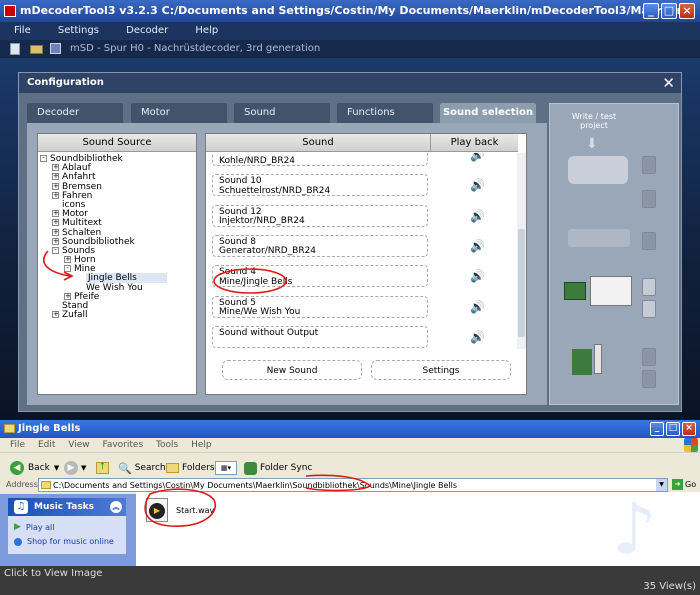 This screenshot has height=595, width=700. I want to click on explorer-menu-file: File, so click(17, 445).